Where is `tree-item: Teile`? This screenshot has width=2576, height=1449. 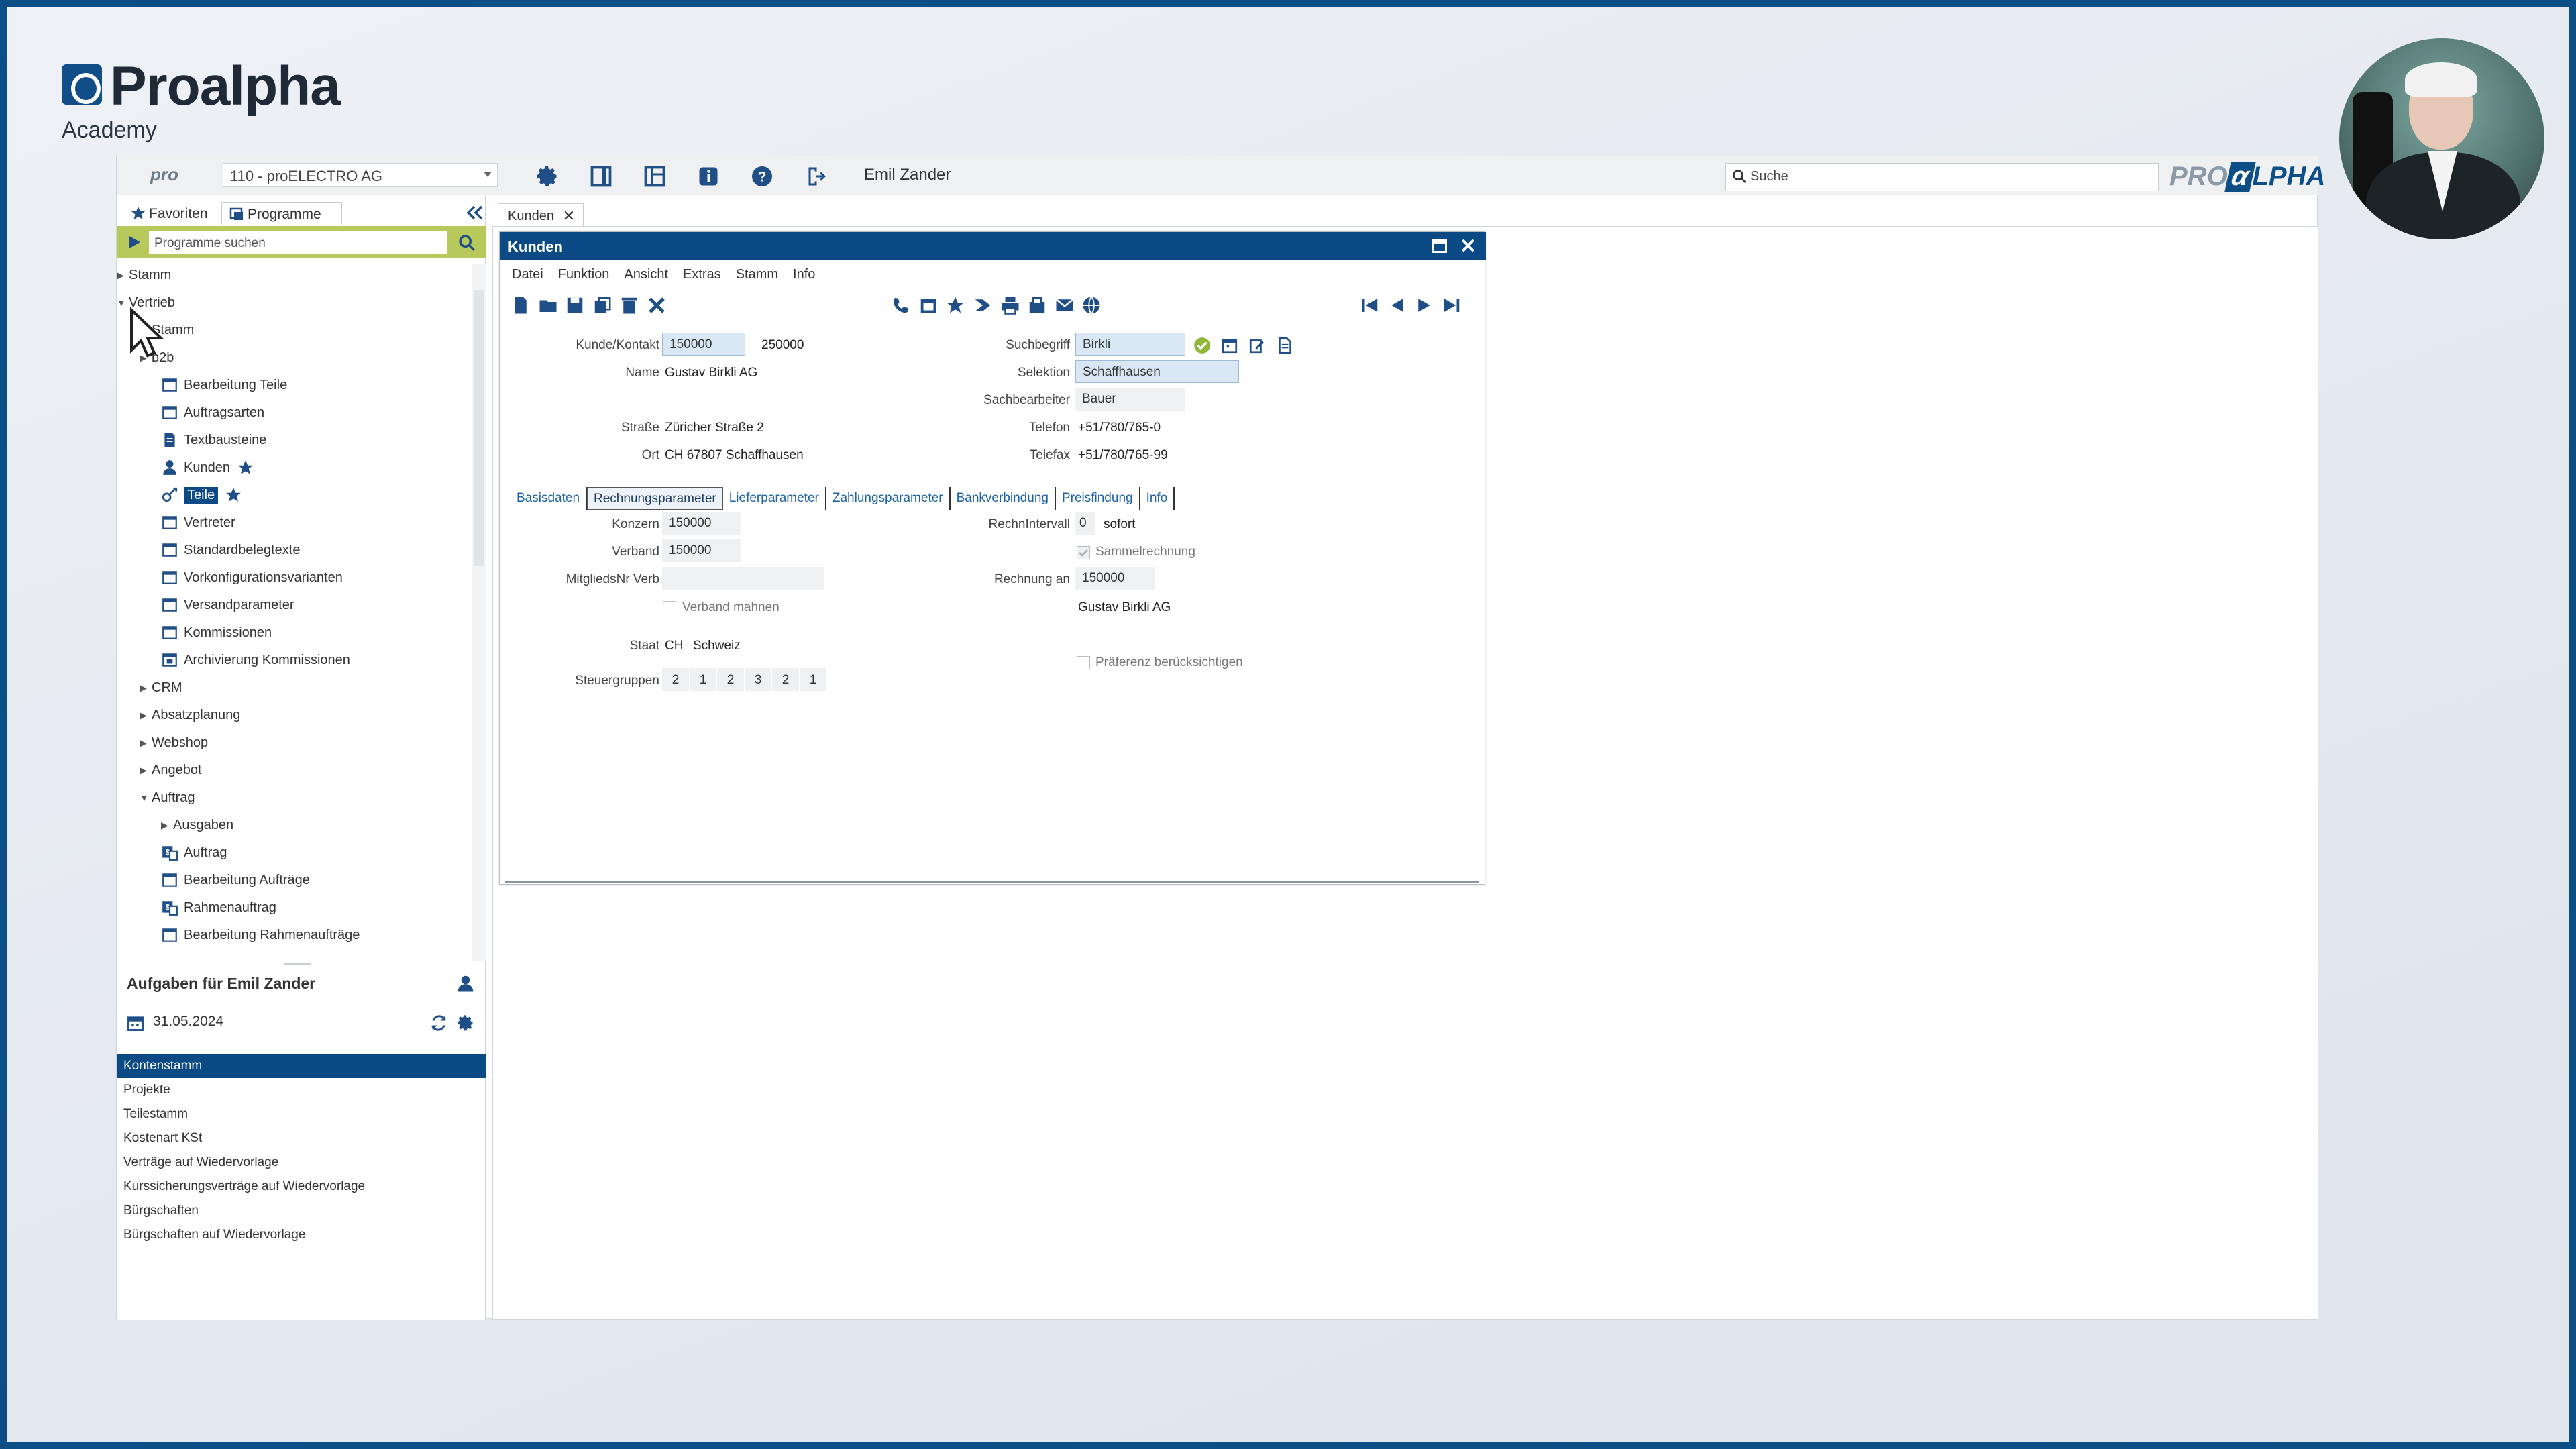
tree-item: Teile is located at coordinates (201, 495).